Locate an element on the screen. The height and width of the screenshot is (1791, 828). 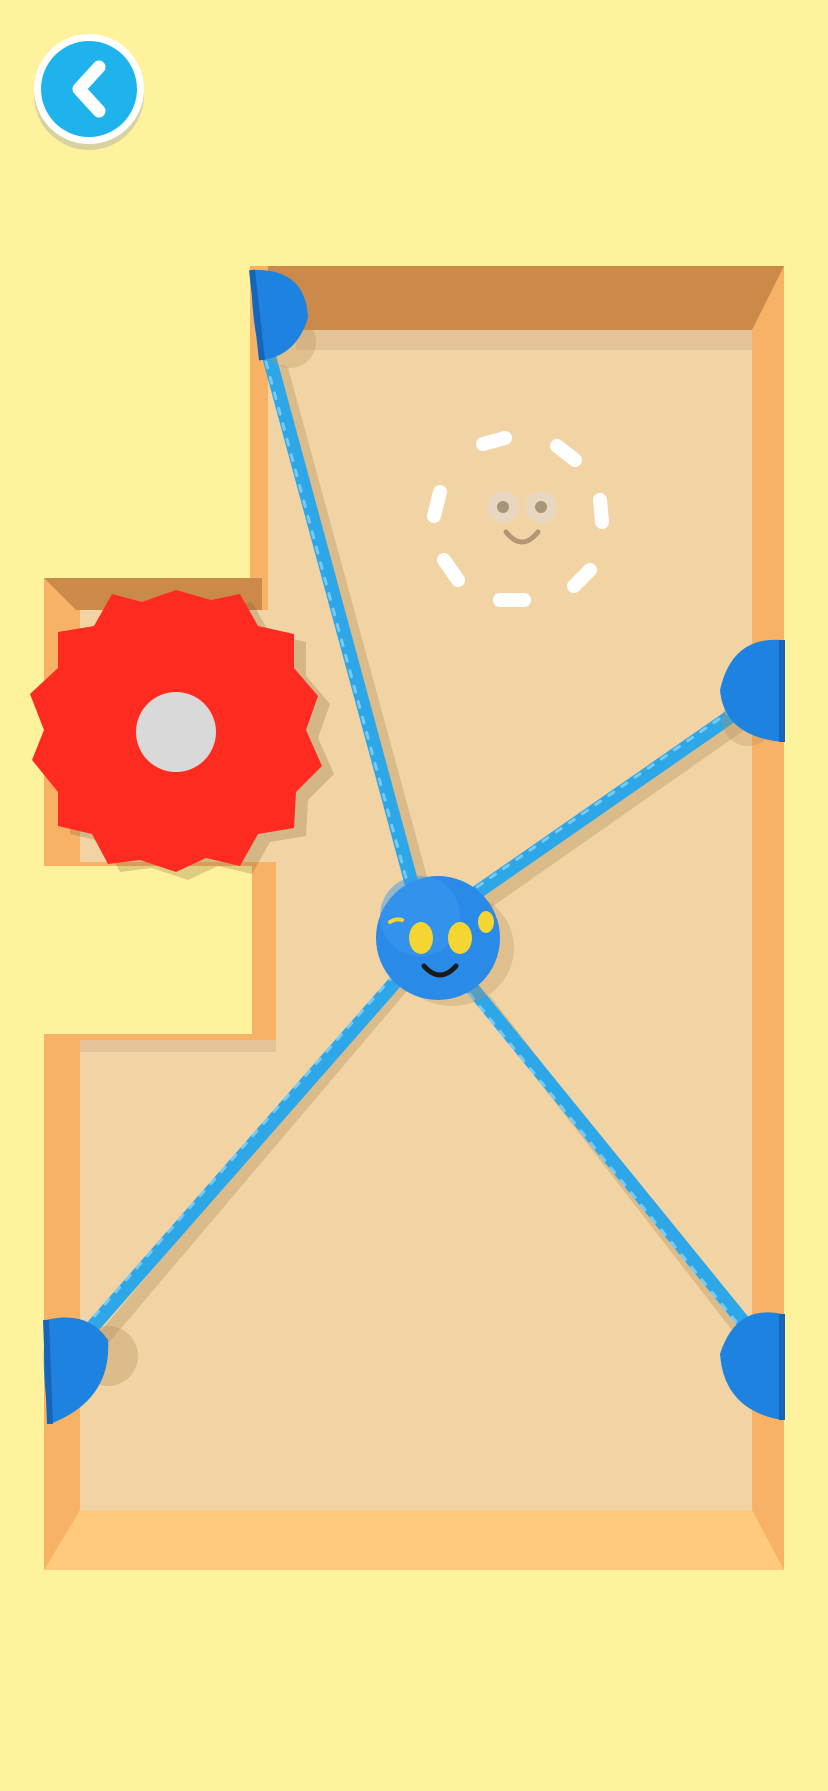
board-wall-bottom is located at coordinates (414, 1540).